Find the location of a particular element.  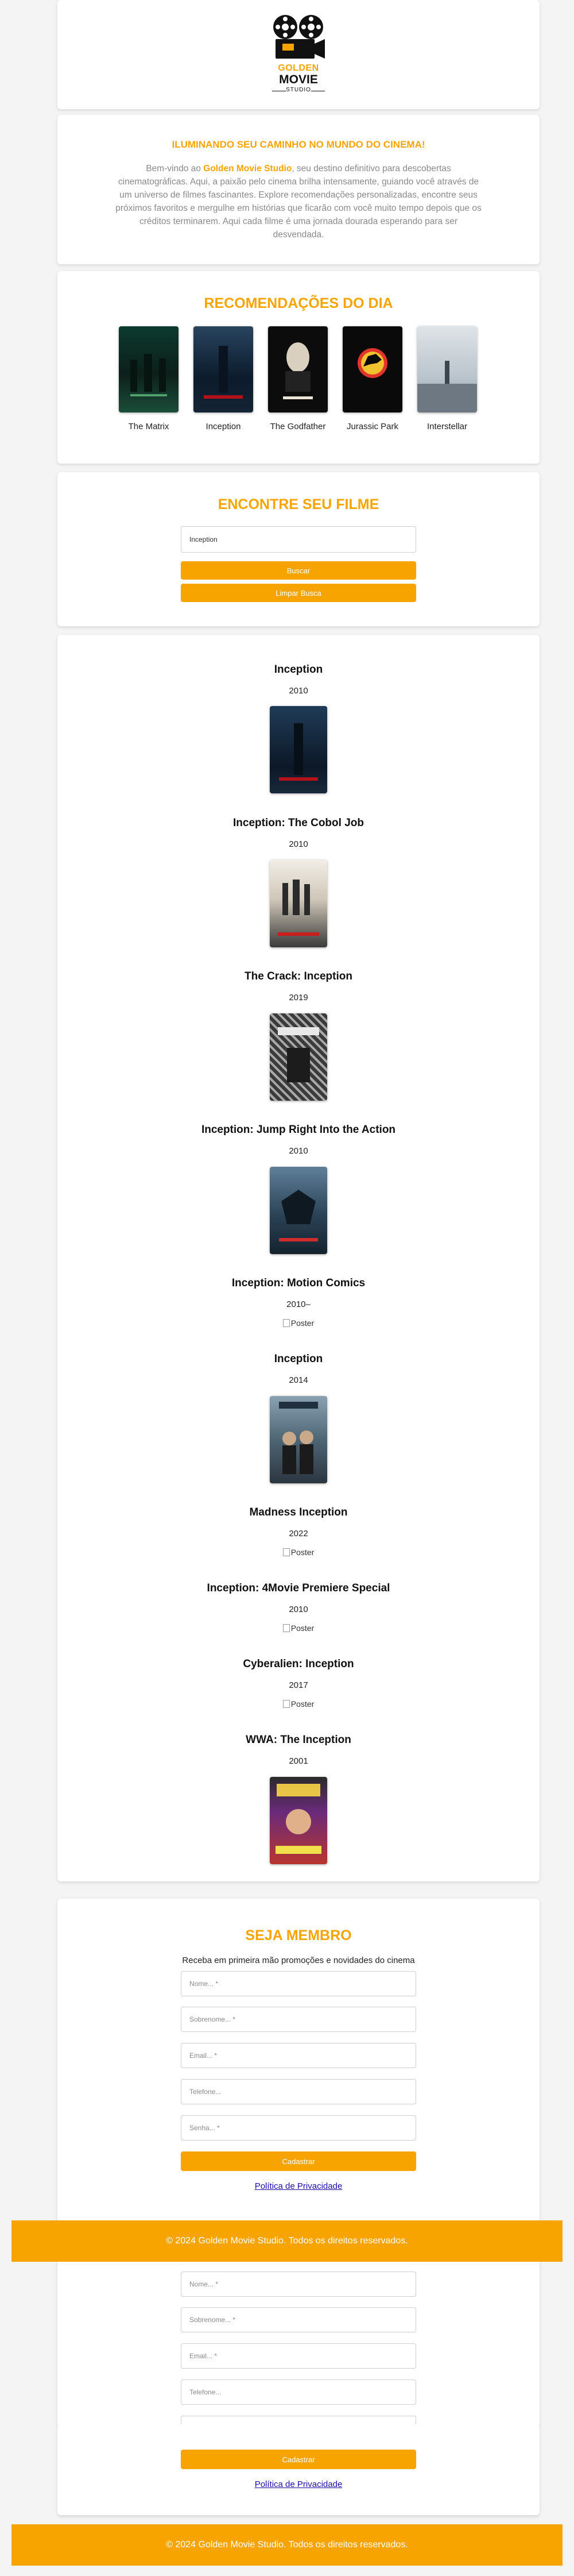

search-input is located at coordinates (298, 539).